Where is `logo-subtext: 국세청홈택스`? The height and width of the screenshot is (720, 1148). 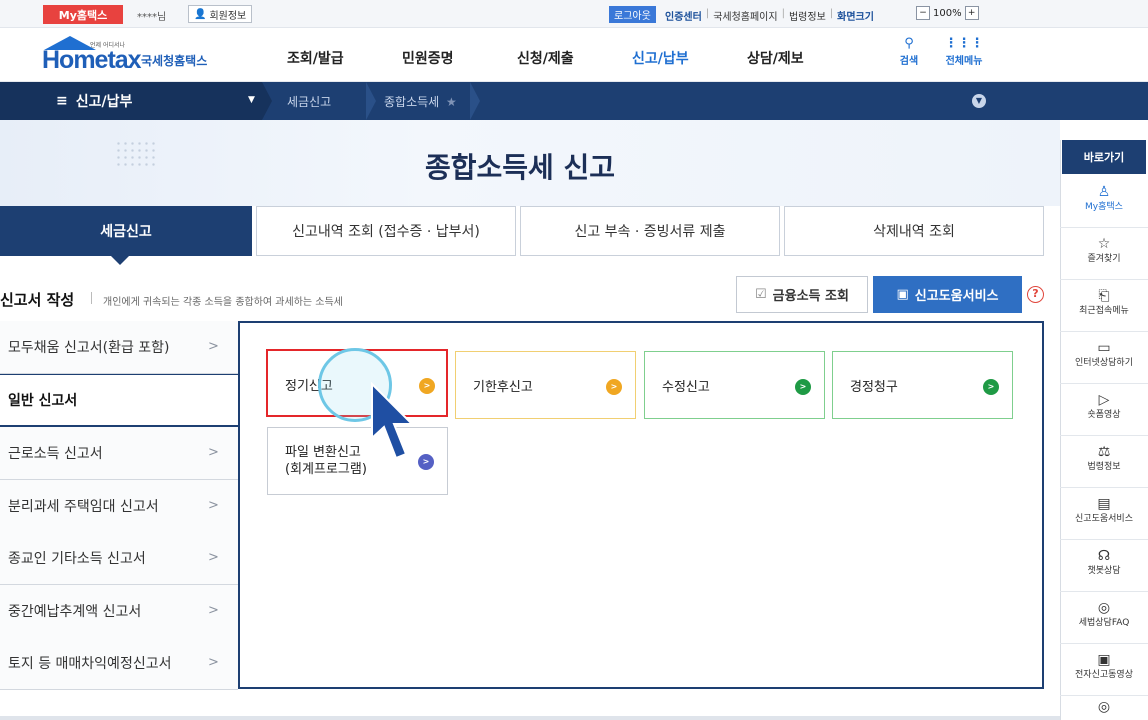
logo-subtext: 국세청홈택스 is located at coordinates (174, 61).